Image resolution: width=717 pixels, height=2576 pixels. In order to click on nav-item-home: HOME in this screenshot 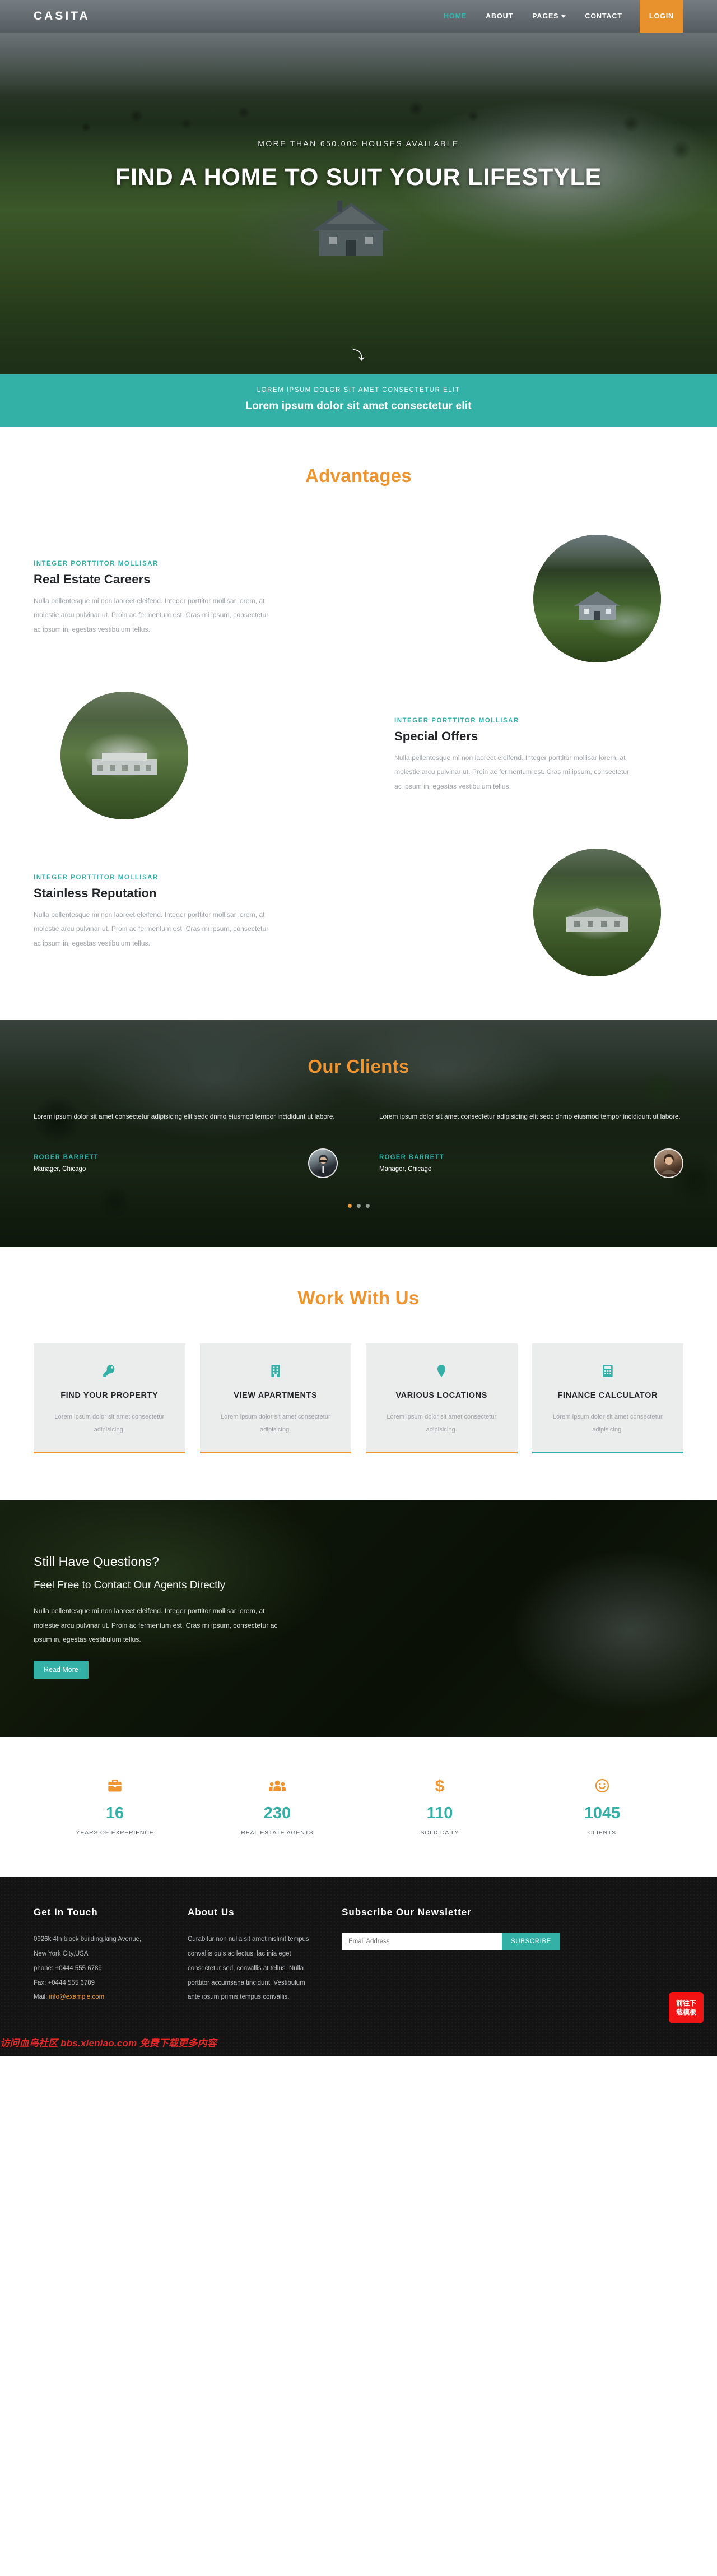, I will do `click(455, 16)`.